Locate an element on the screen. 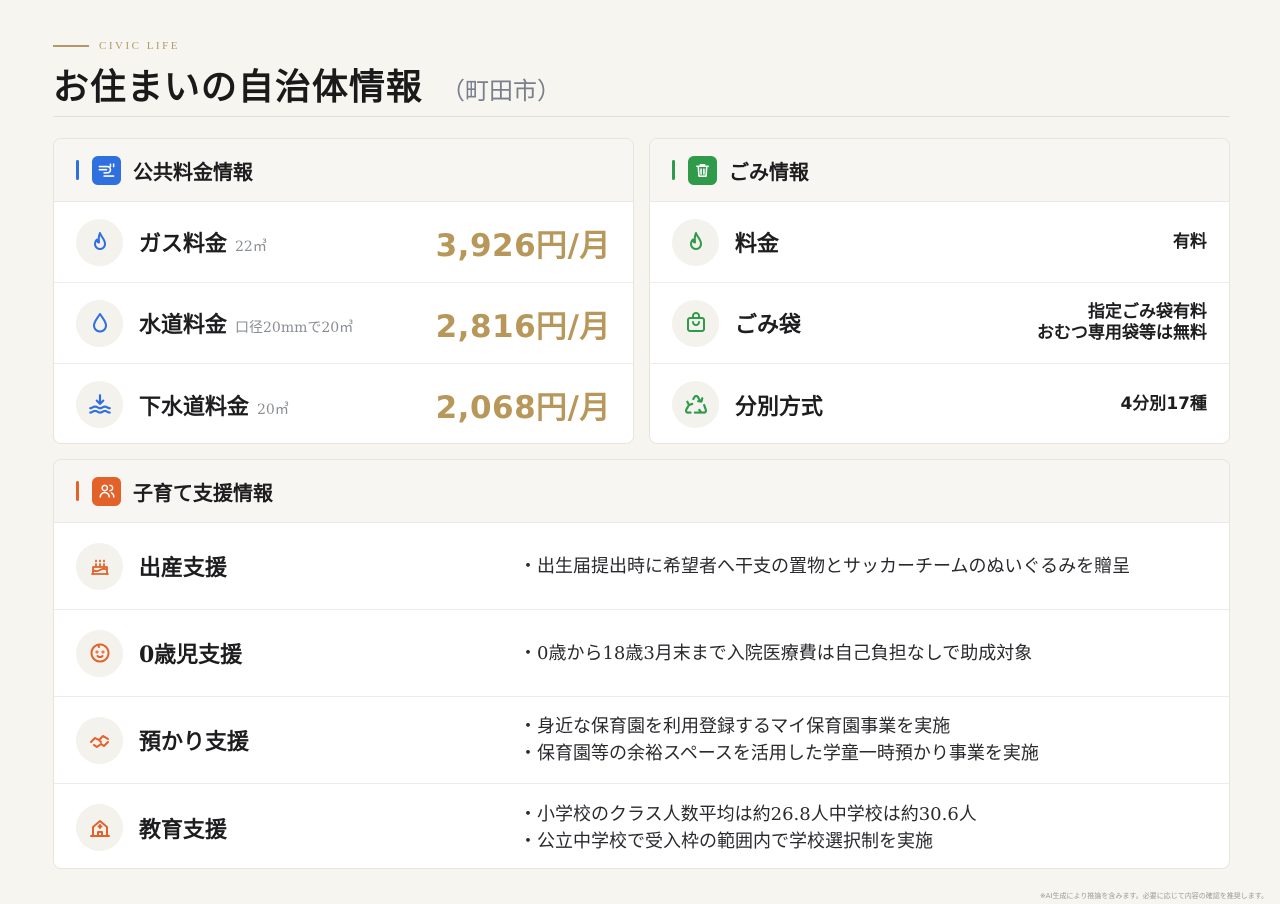 This screenshot has height=904, width=1280. utility-note: 20㎥ is located at coordinates (273, 409).